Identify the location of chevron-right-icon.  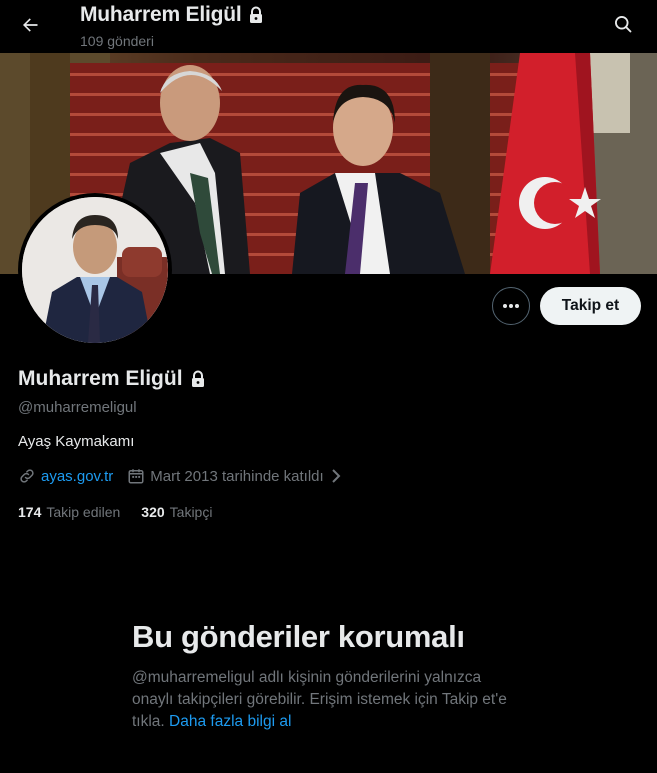
(336, 476).